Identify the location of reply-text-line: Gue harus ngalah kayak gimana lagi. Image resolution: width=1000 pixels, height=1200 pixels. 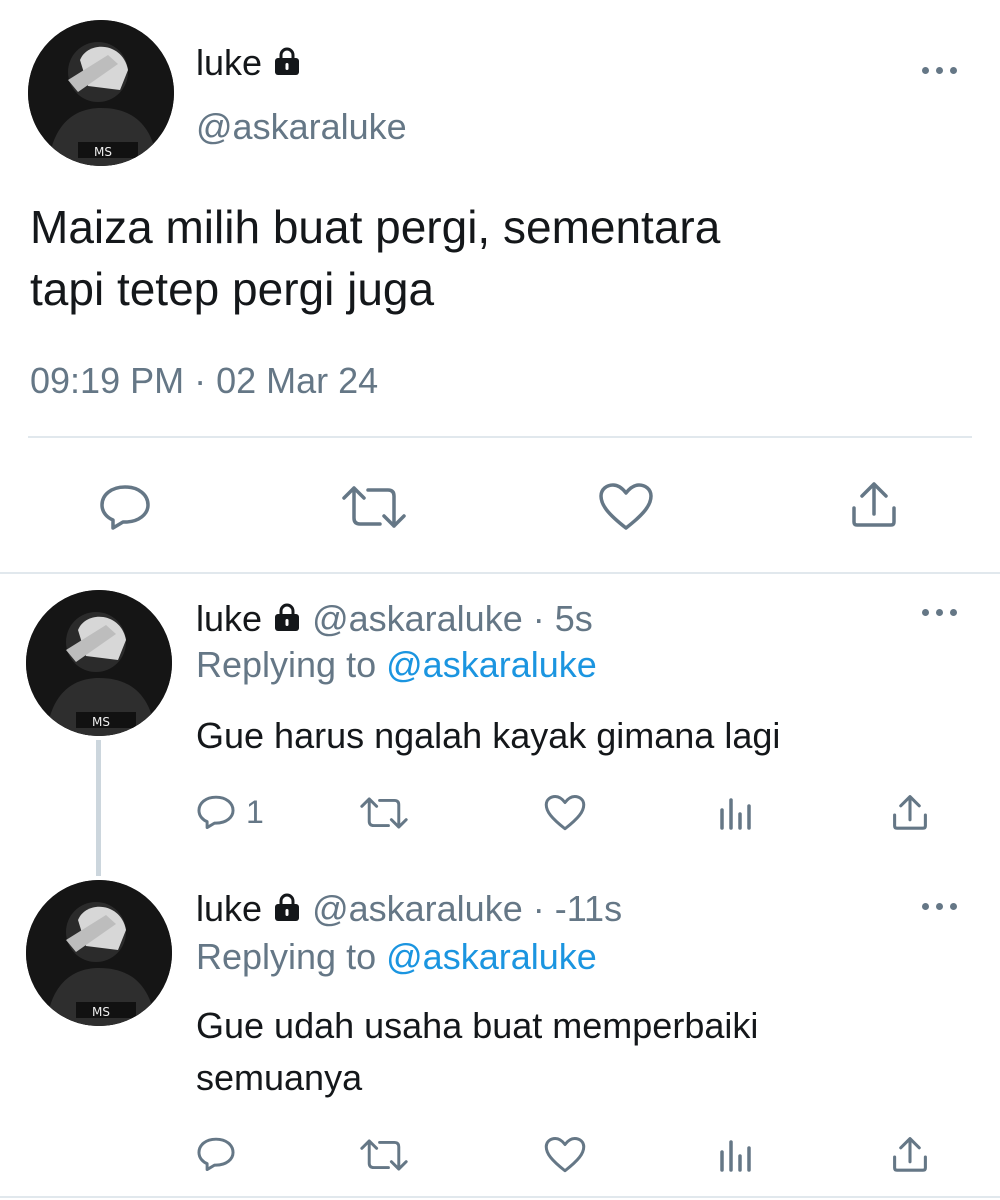
(488, 735).